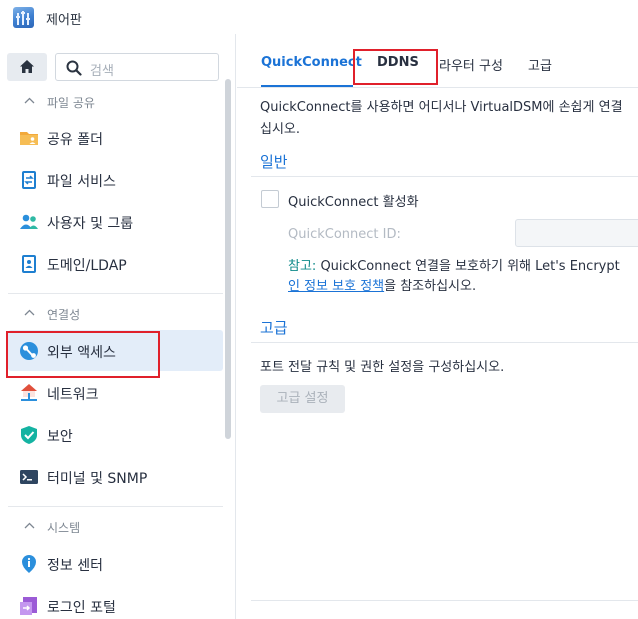 This screenshot has height=619, width=638. Describe the element at coordinates (430, 286) in the screenshot. I see `note-suffix: 을 참조하십시오.` at that location.